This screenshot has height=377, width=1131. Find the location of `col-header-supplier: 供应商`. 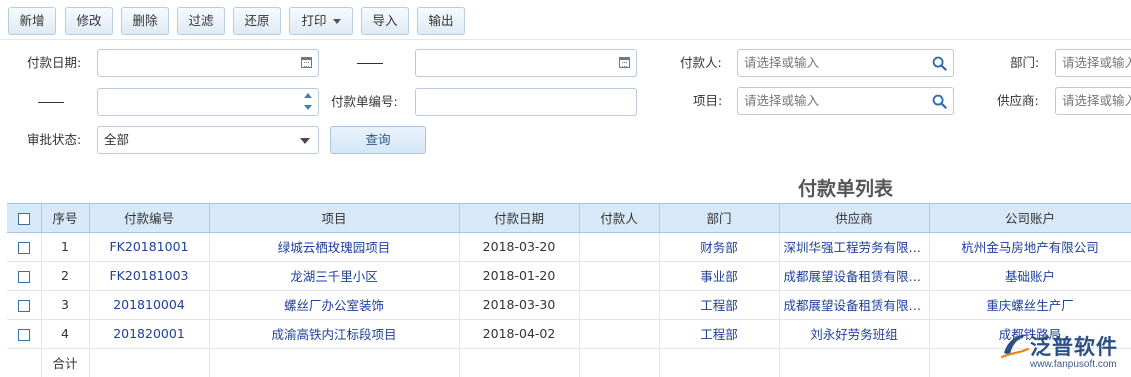

col-header-supplier: 供应商 is located at coordinates (854, 218).